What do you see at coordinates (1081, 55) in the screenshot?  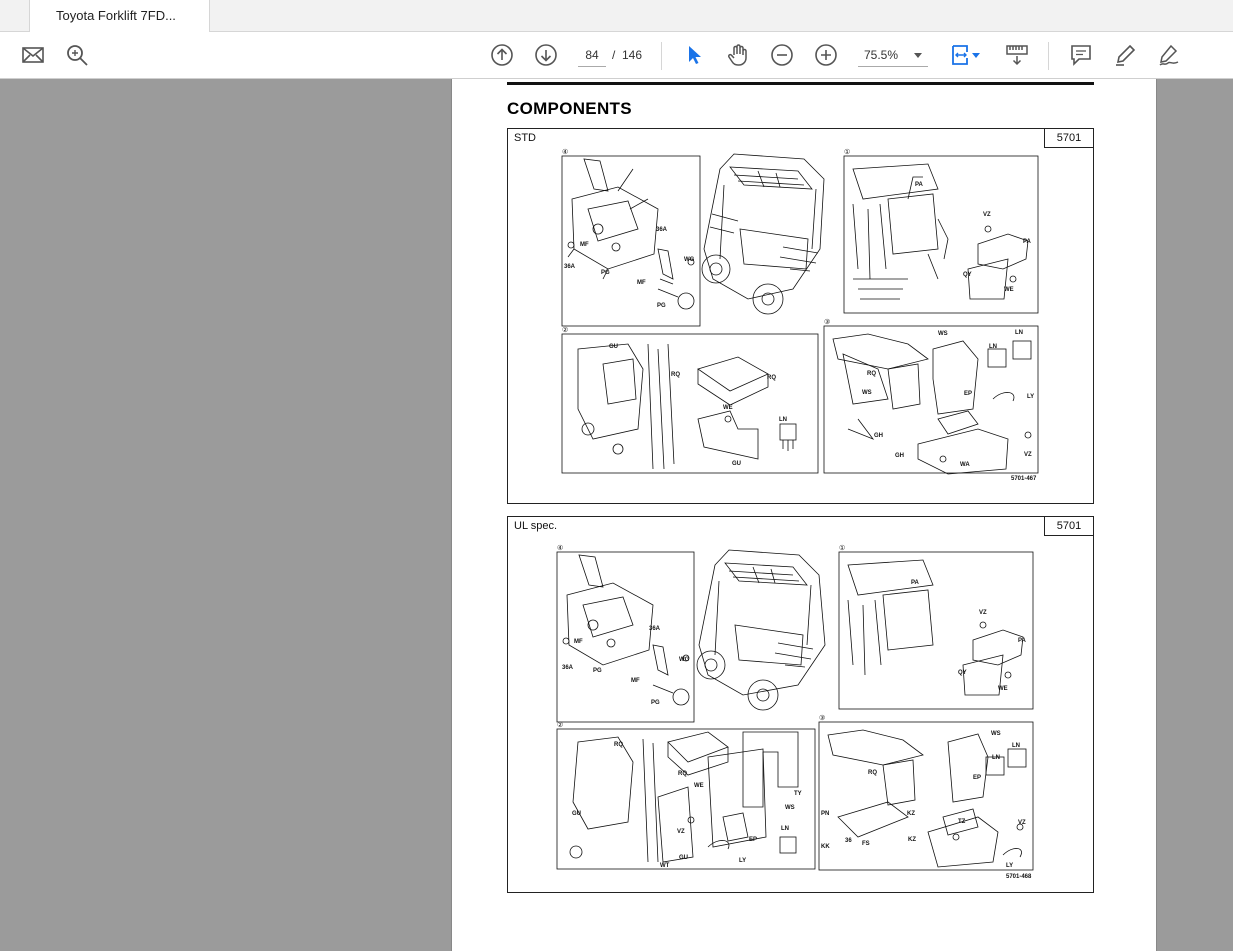 I see `comment-icon` at bounding box center [1081, 55].